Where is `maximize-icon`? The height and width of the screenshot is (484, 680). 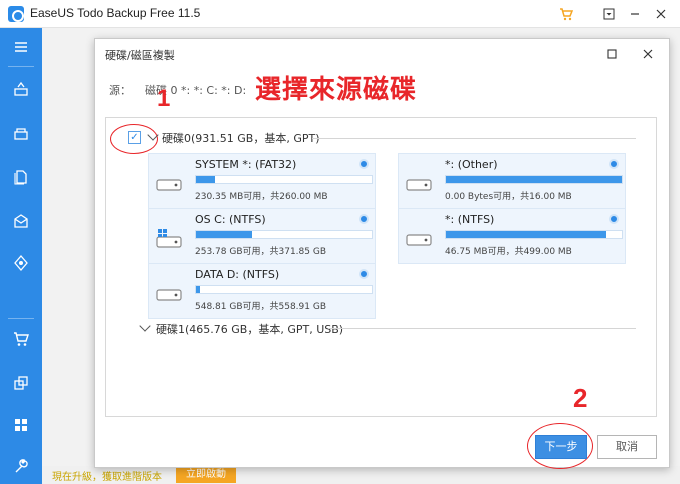 maximize-icon is located at coordinates (612, 54).